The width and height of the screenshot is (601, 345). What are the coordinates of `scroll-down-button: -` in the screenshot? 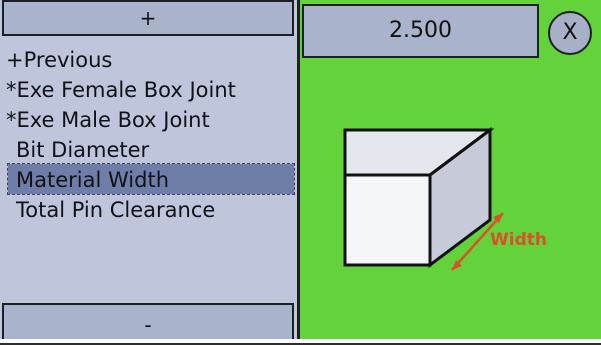 It's located at (148, 322).